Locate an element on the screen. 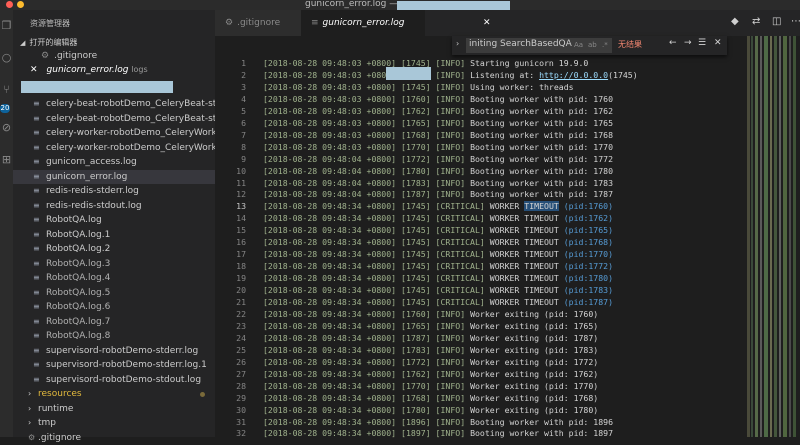 This screenshot has width=800, height=445. file-item: ≡ redis-redis-stderr.log is located at coordinates (114, 191).